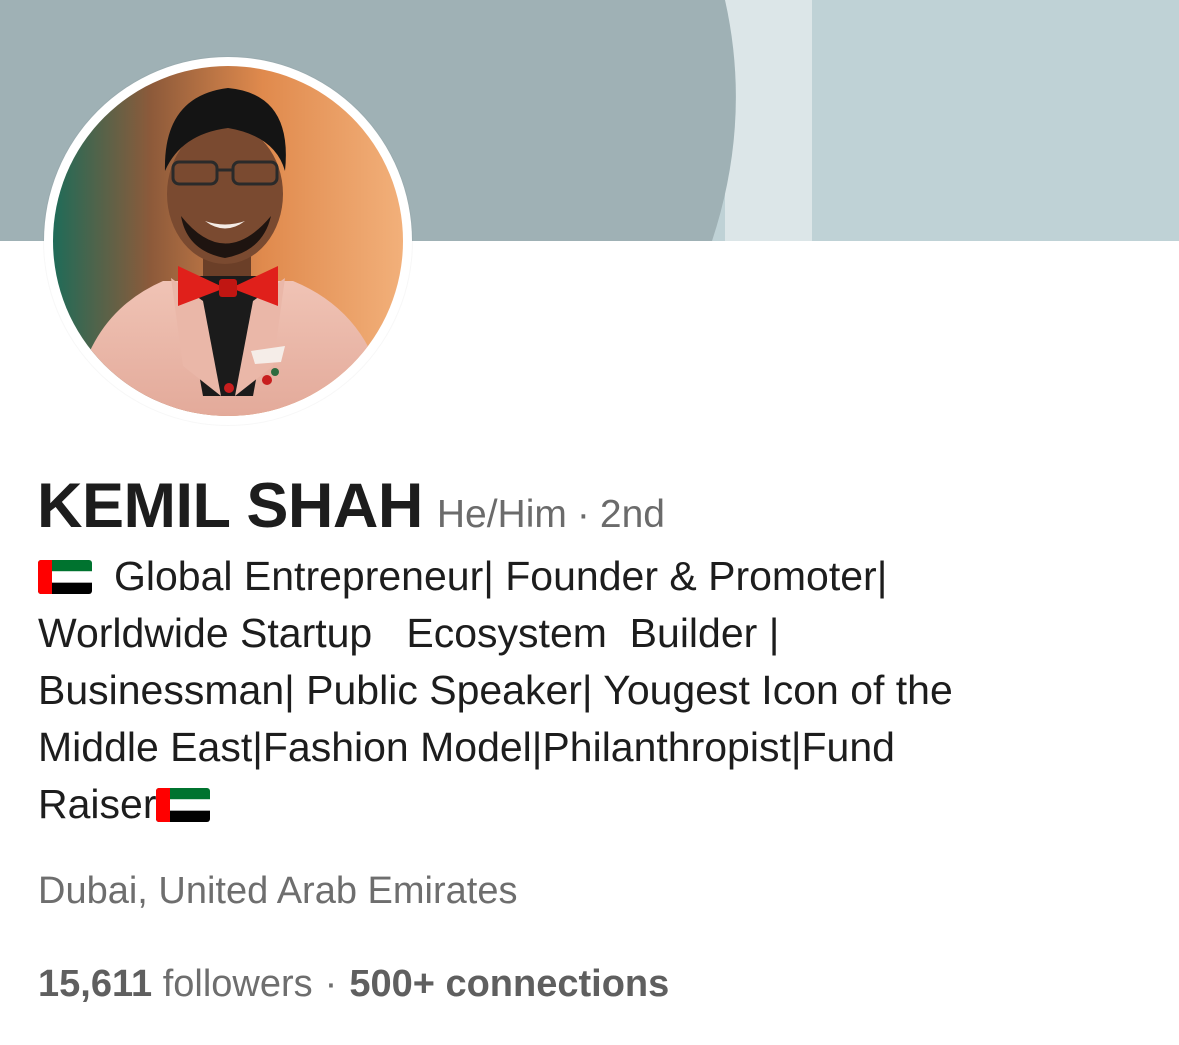  Describe the element at coordinates (501, 514) in the screenshot. I see `pronouns: He/Him` at that location.